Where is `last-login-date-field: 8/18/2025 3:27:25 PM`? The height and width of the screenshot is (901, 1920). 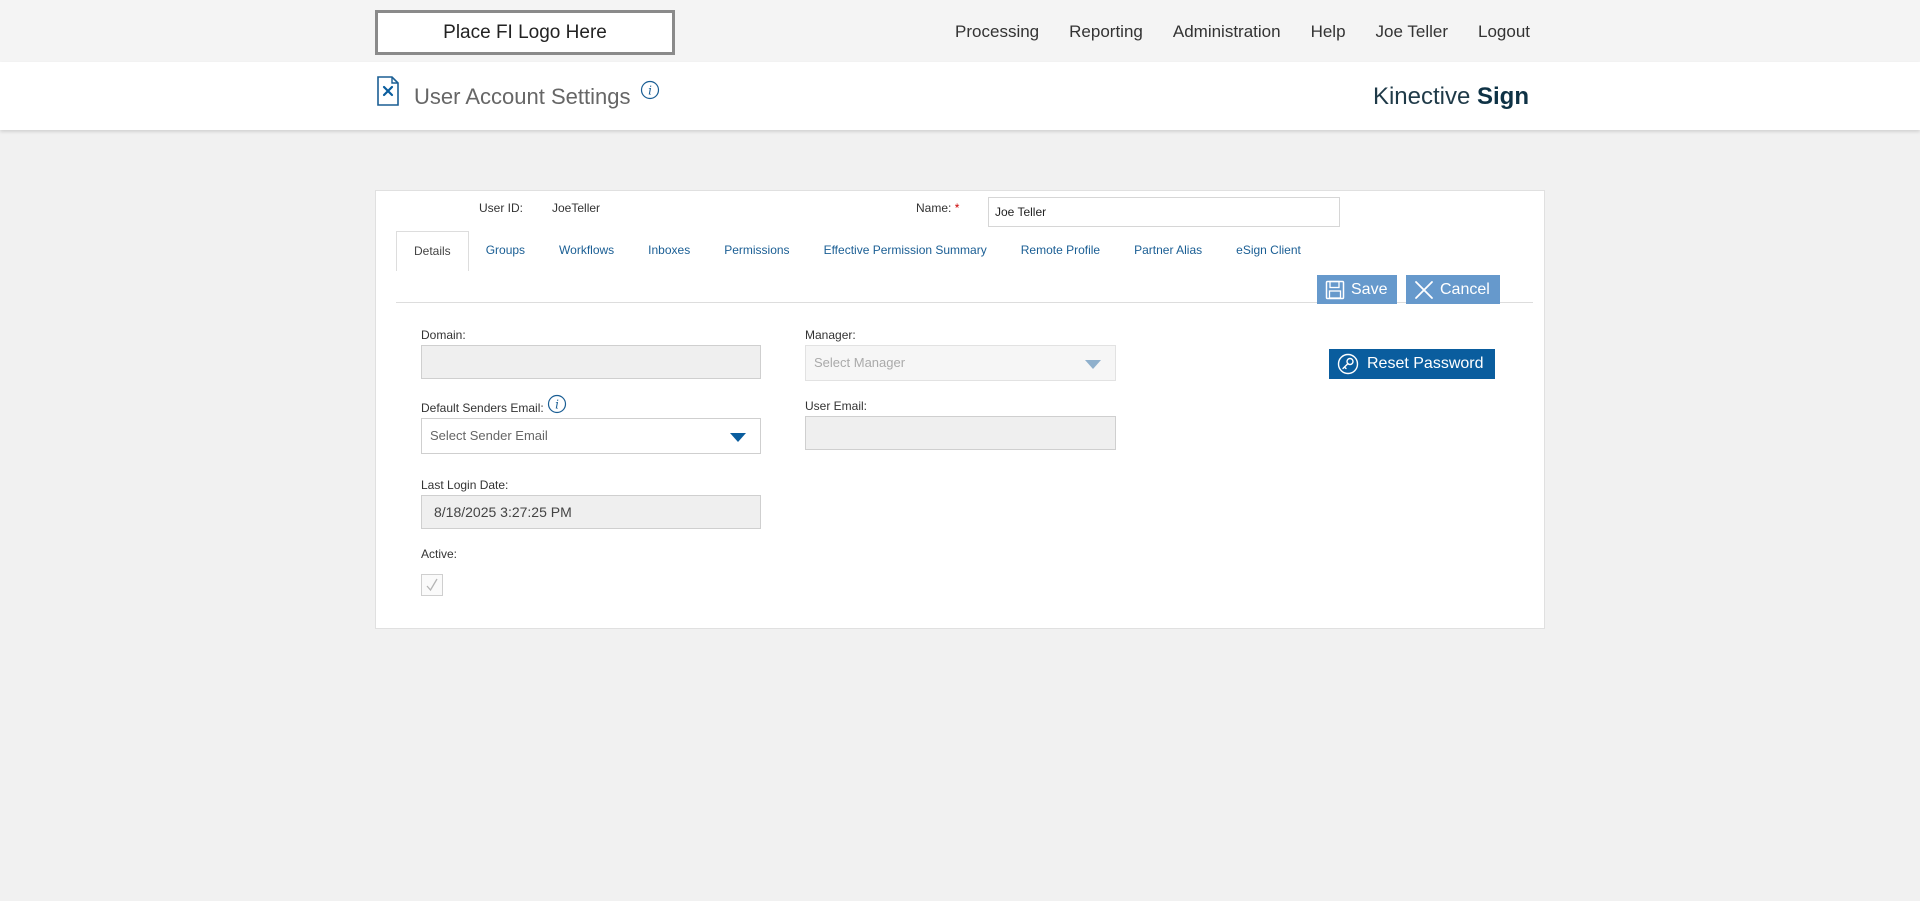 last-login-date-field: 8/18/2025 3:27:25 PM is located at coordinates (591, 512).